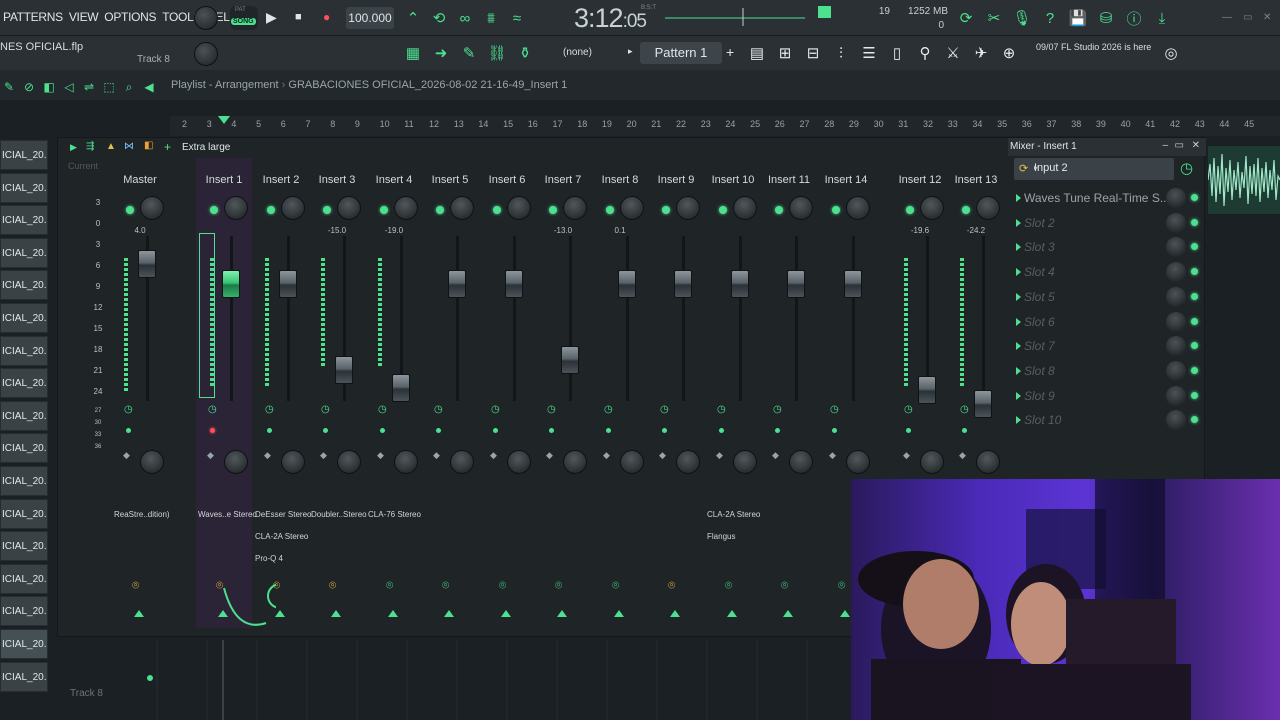  Describe the element at coordinates (1094, 169) in the screenshot. I see `input-selector: Input 2 ⟳ ▸` at that location.